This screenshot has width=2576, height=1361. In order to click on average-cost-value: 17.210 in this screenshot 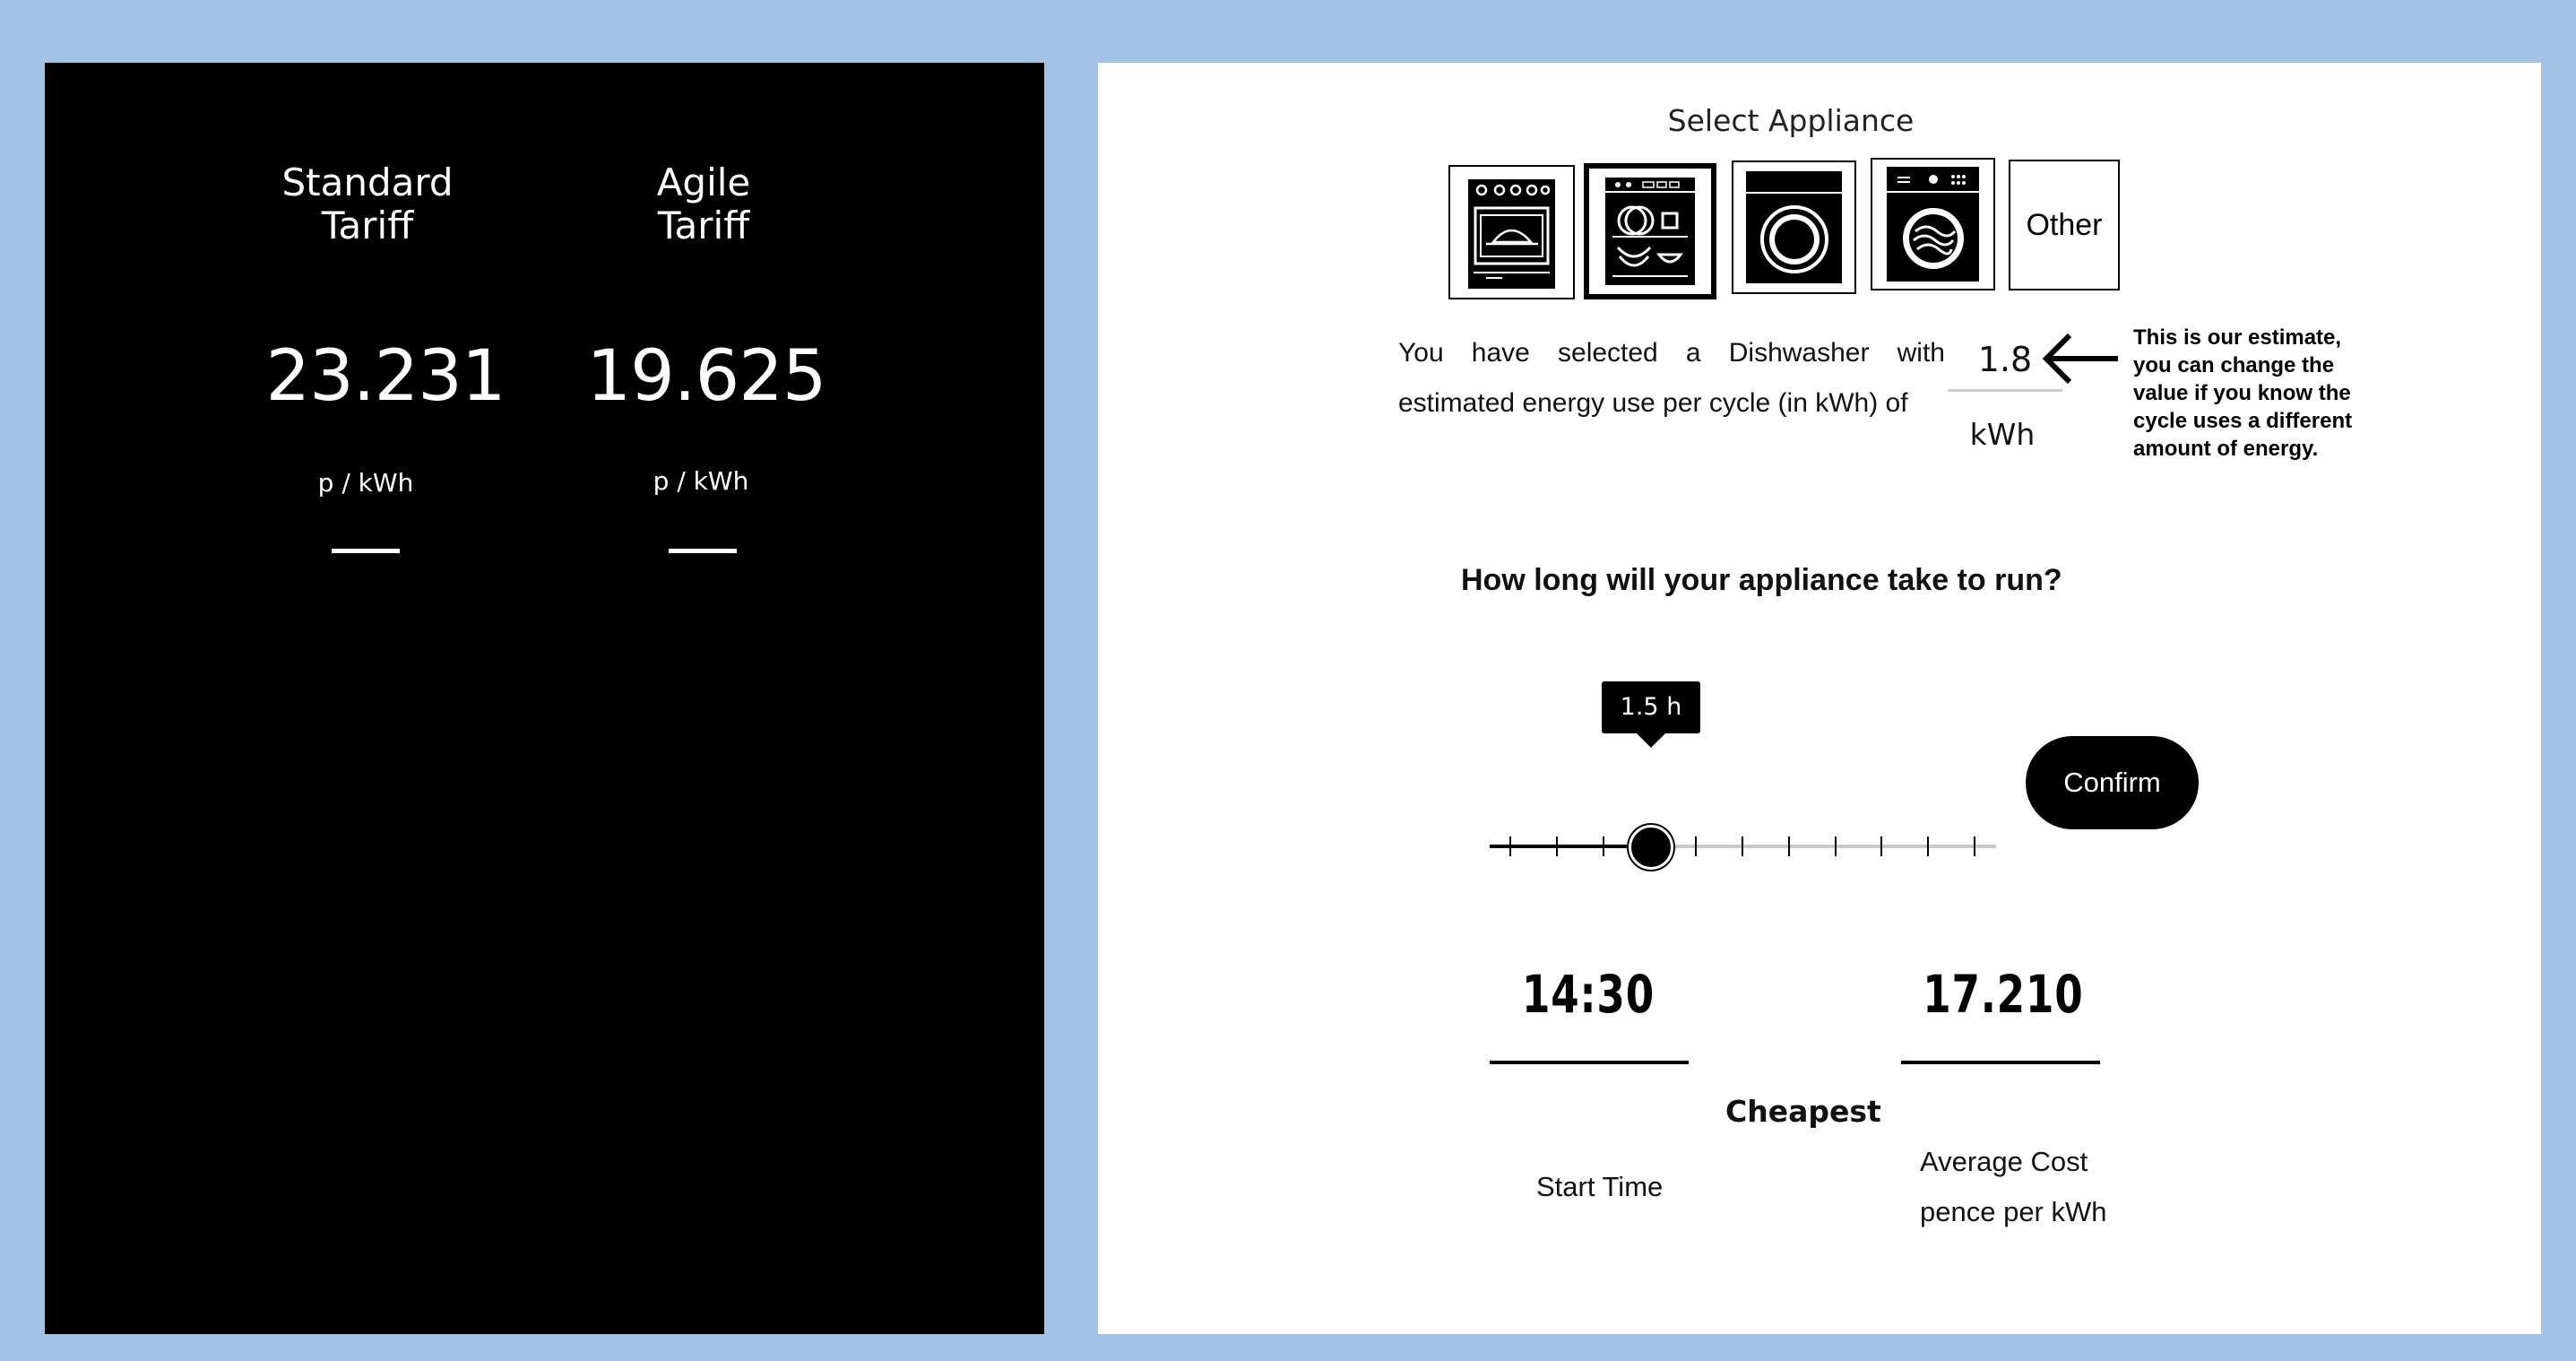, I will do `click(2003, 994)`.